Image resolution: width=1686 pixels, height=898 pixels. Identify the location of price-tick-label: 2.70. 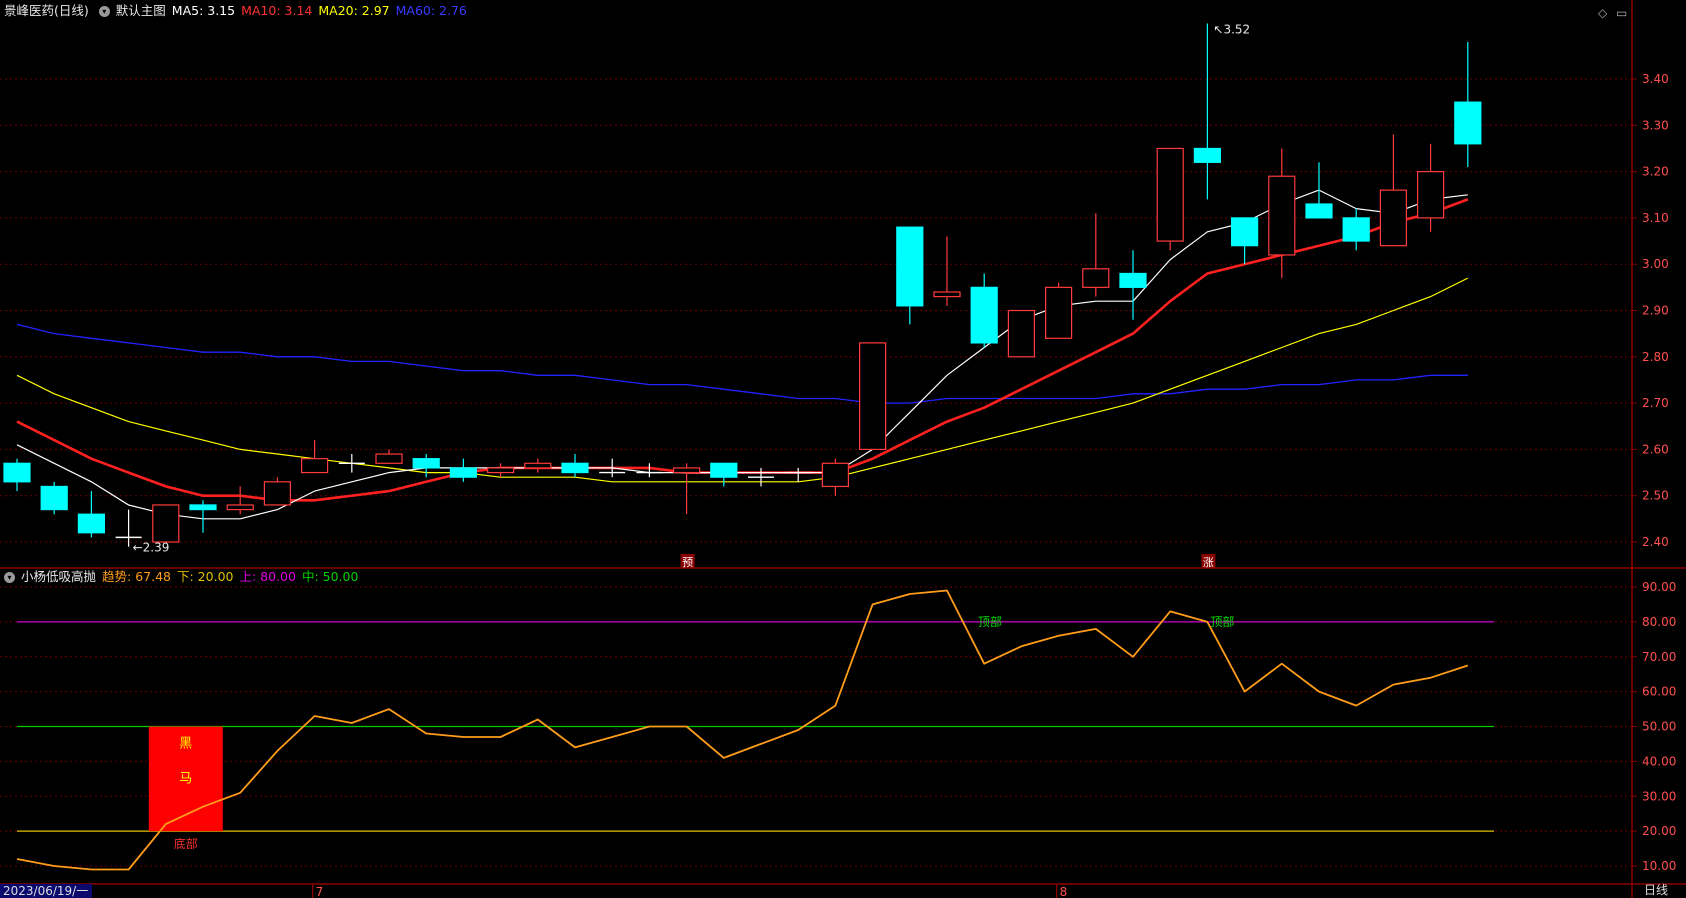
(1655, 403).